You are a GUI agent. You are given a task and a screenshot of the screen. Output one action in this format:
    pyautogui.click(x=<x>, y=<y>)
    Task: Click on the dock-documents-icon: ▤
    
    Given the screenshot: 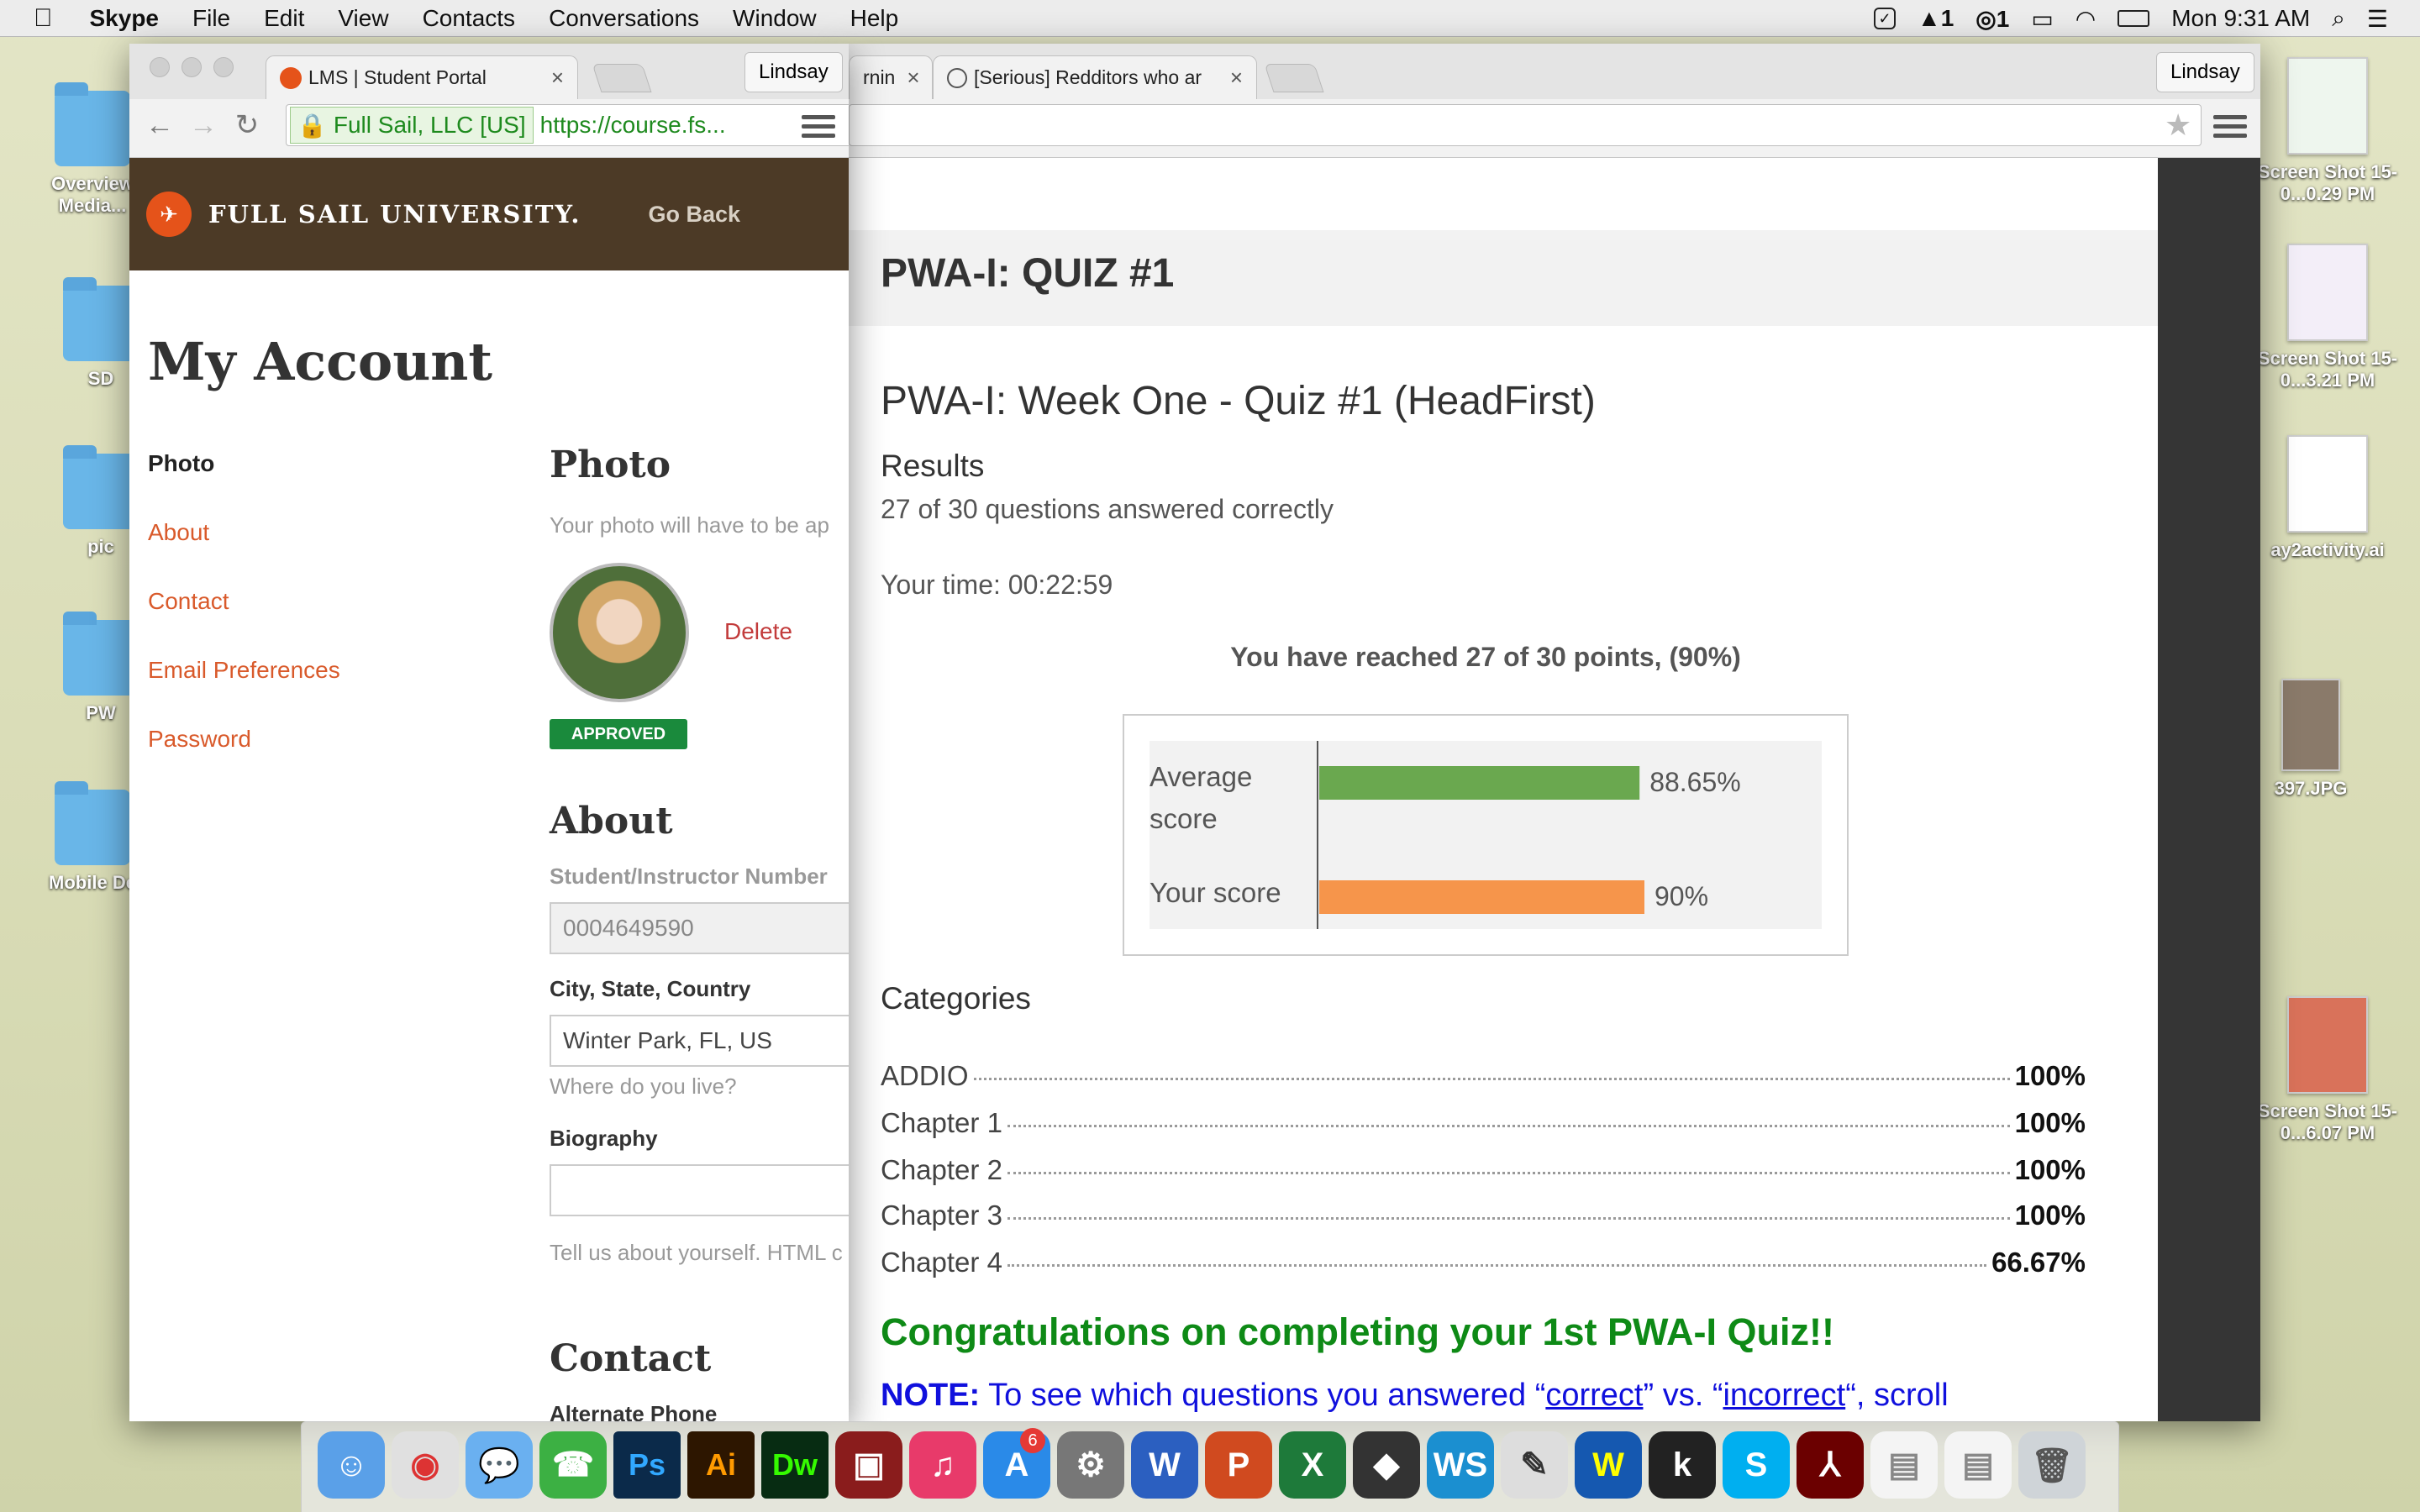 What is the action you would take?
    pyautogui.click(x=1904, y=1465)
    